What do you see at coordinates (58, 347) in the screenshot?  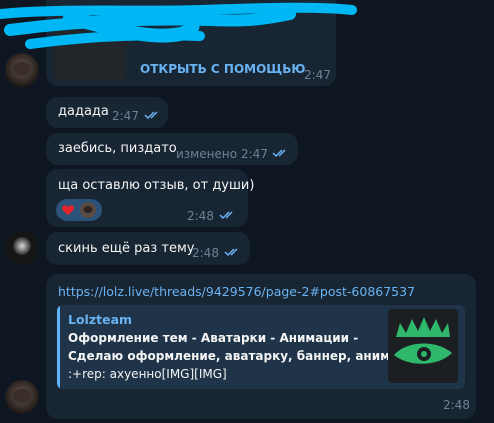 I see `preview-accent-bar` at bounding box center [58, 347].